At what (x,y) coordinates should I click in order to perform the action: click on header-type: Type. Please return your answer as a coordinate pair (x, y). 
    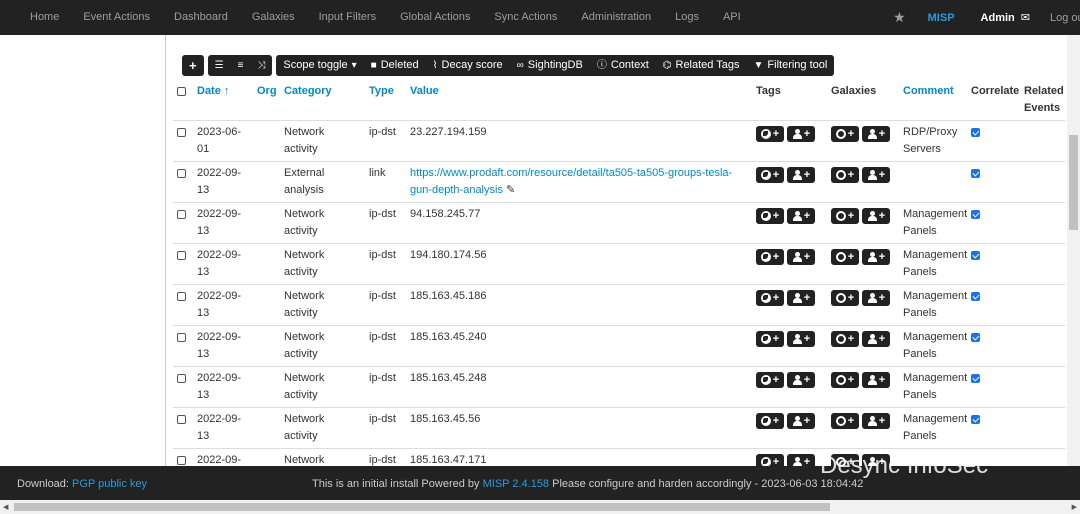
    Looking at the image, I should click on (385, 100).